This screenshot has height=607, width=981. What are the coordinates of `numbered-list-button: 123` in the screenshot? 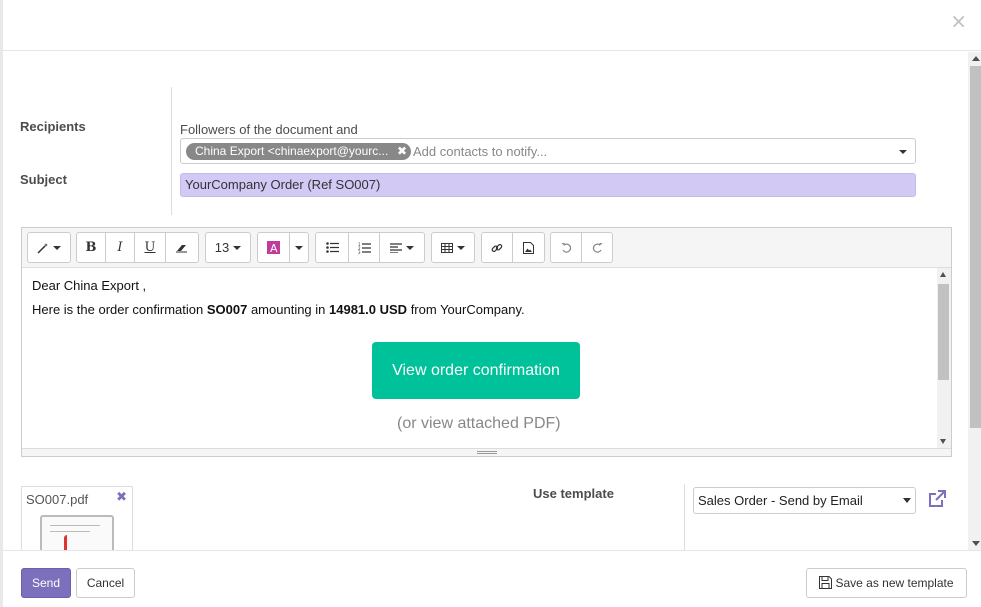 It's located at (364, 247).